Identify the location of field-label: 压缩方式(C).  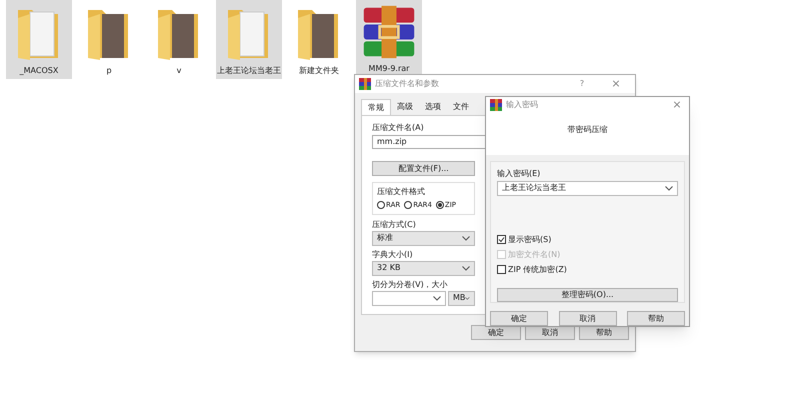
(394, 224).